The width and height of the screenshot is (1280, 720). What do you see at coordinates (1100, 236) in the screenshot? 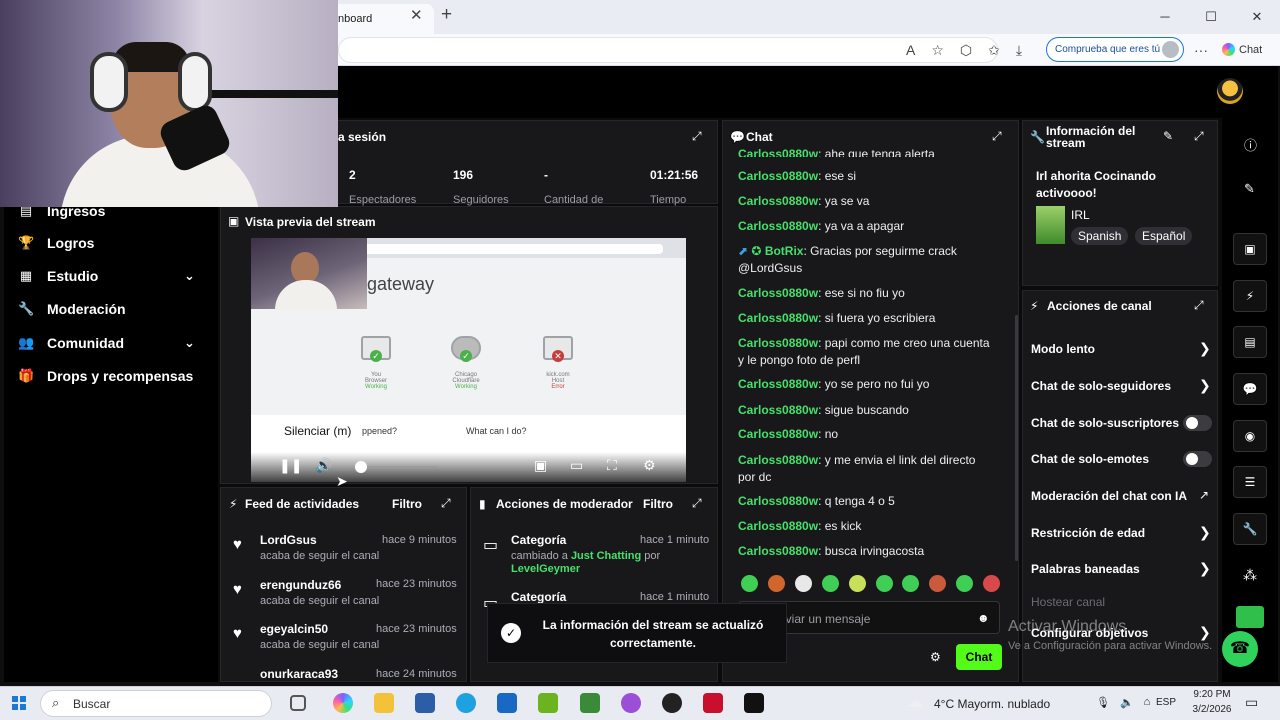
I see `tag-chip: Spanish` at bounding box center [1100, 236].